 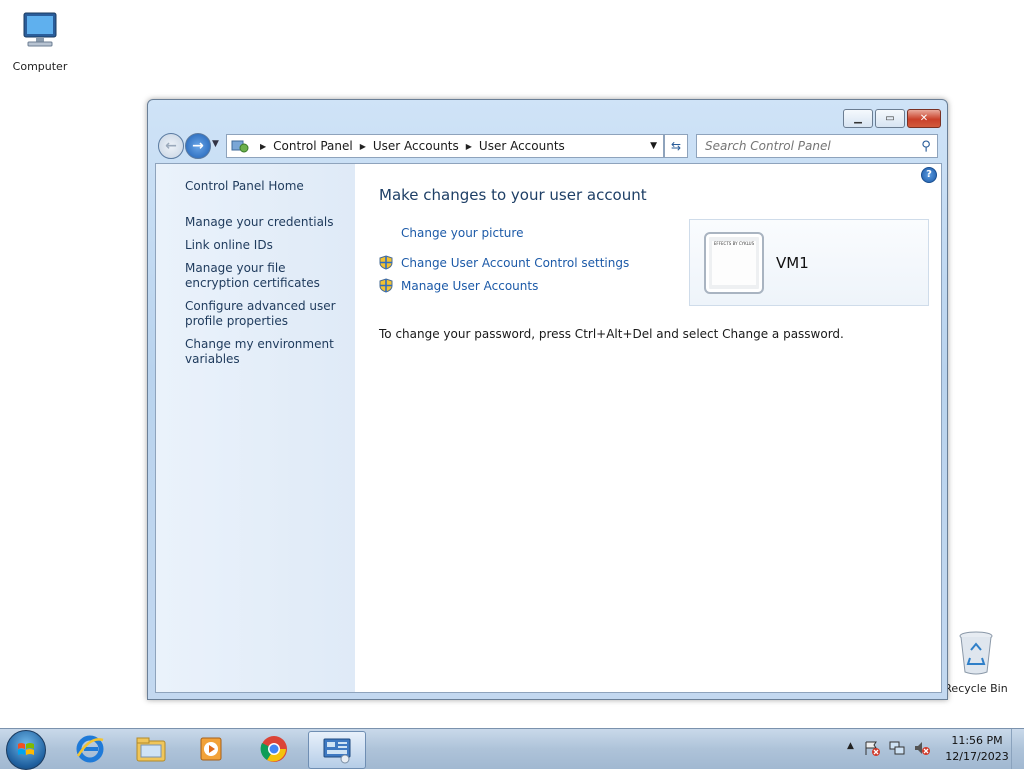 What do you see at coordinates (806, 146) in the screenshot?
I see `search-input` at bounding box center [806, 146].